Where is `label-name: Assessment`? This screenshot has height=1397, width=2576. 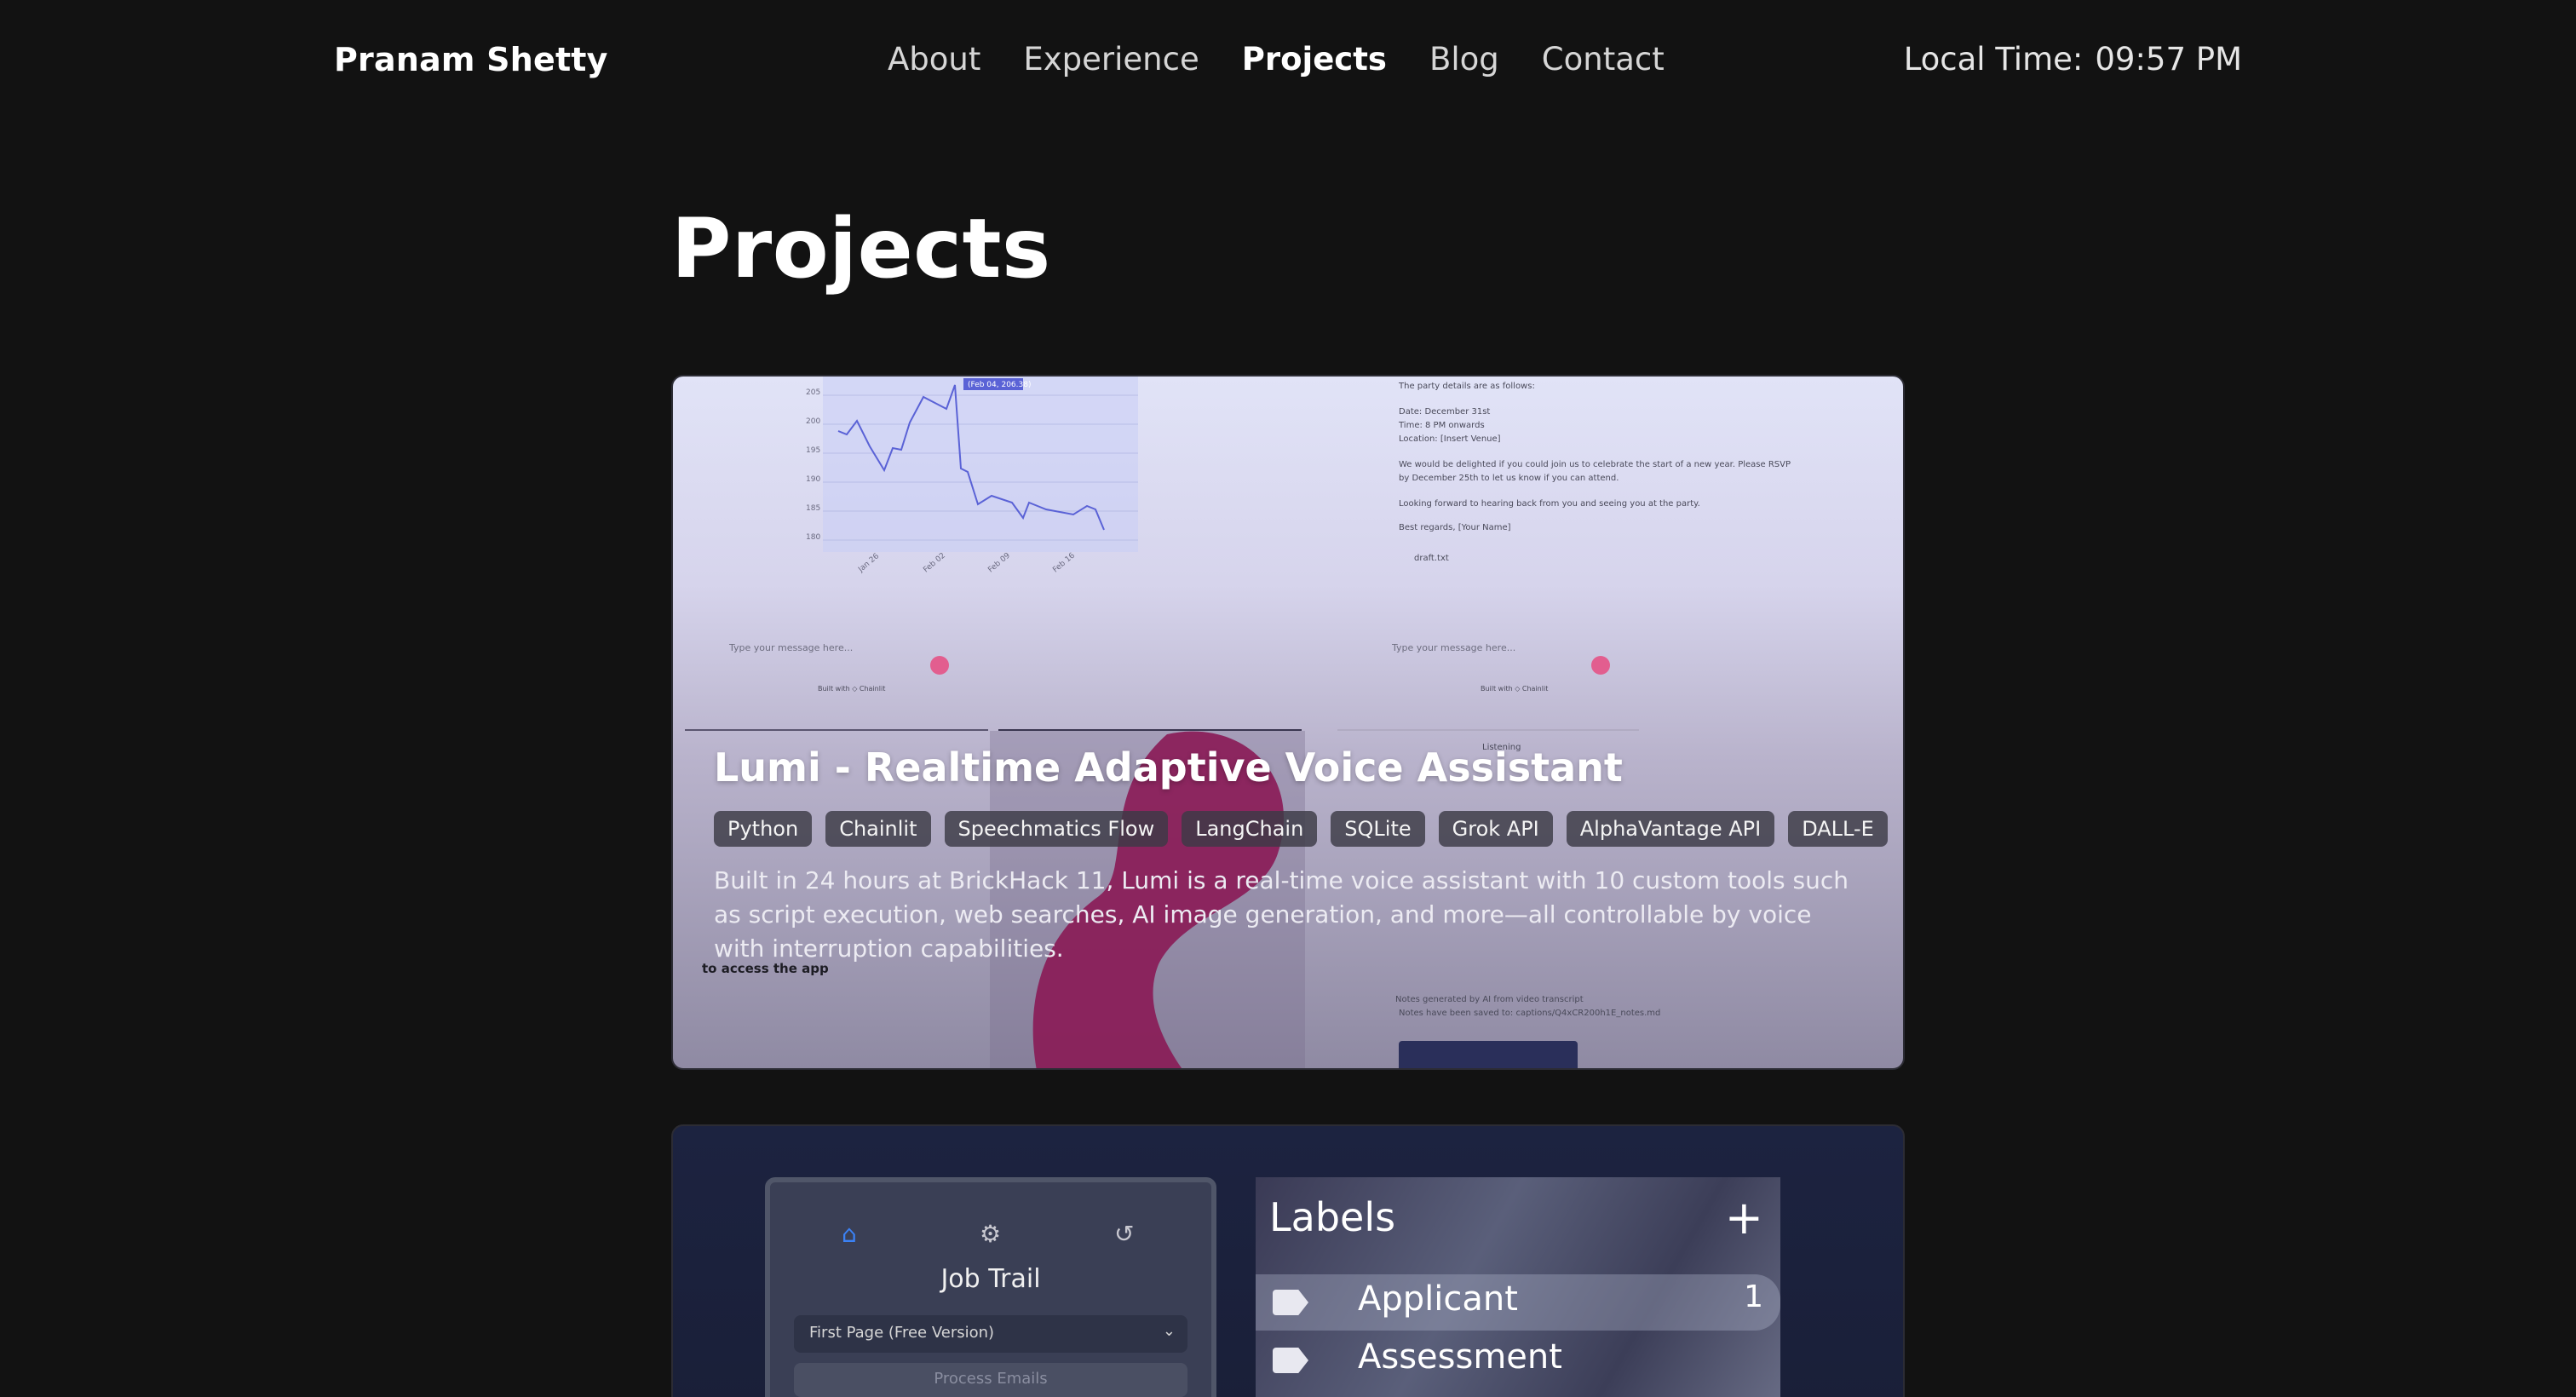
label-name: Assessment is located at coordinates (1460, 1357).